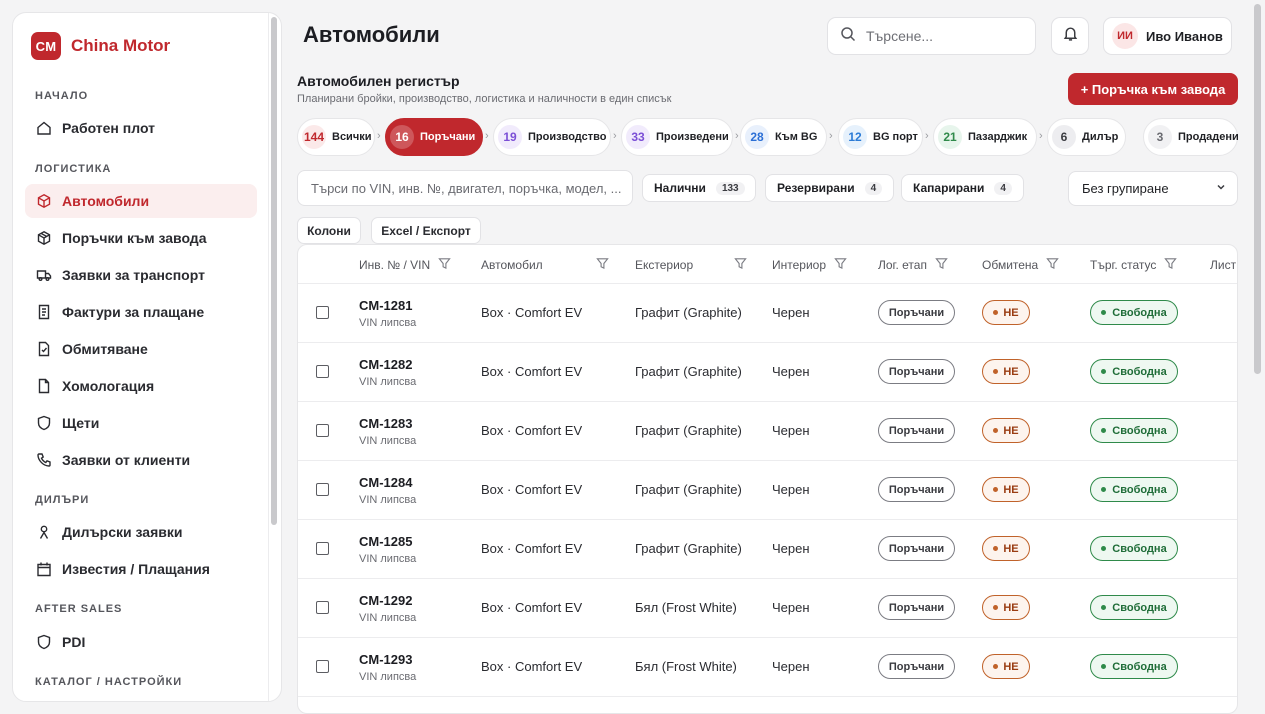 This screenshot has width=1265, height=714. What do you see at coordinates (434, 137) in the screenshot?
I see `pipeline-stage: 16 Поръчани` at bounding box center [434, 137].